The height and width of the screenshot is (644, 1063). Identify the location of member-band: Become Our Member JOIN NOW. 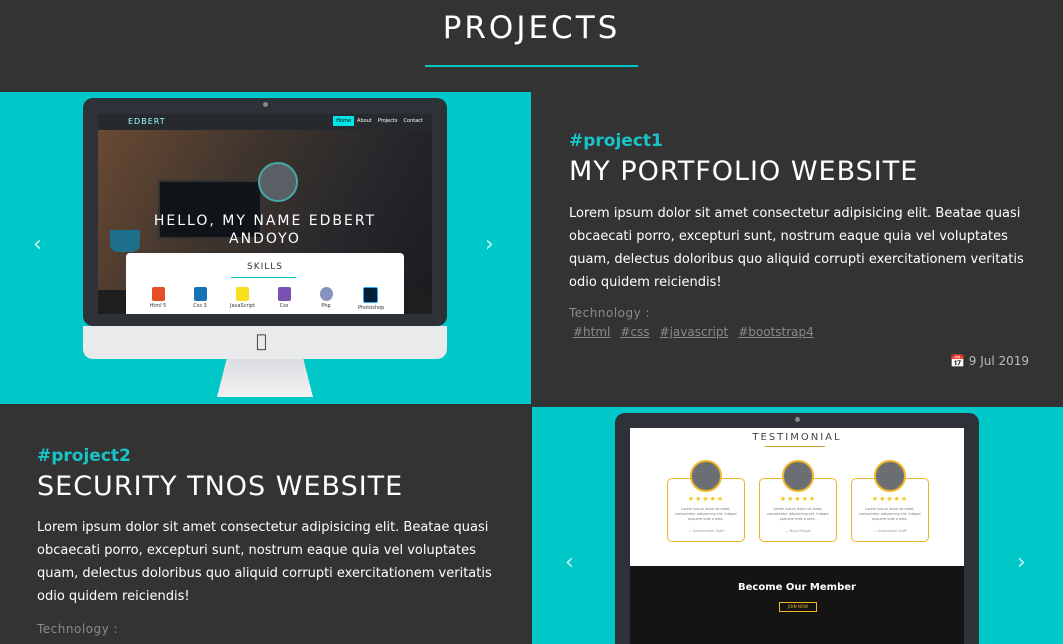
(797, 605).